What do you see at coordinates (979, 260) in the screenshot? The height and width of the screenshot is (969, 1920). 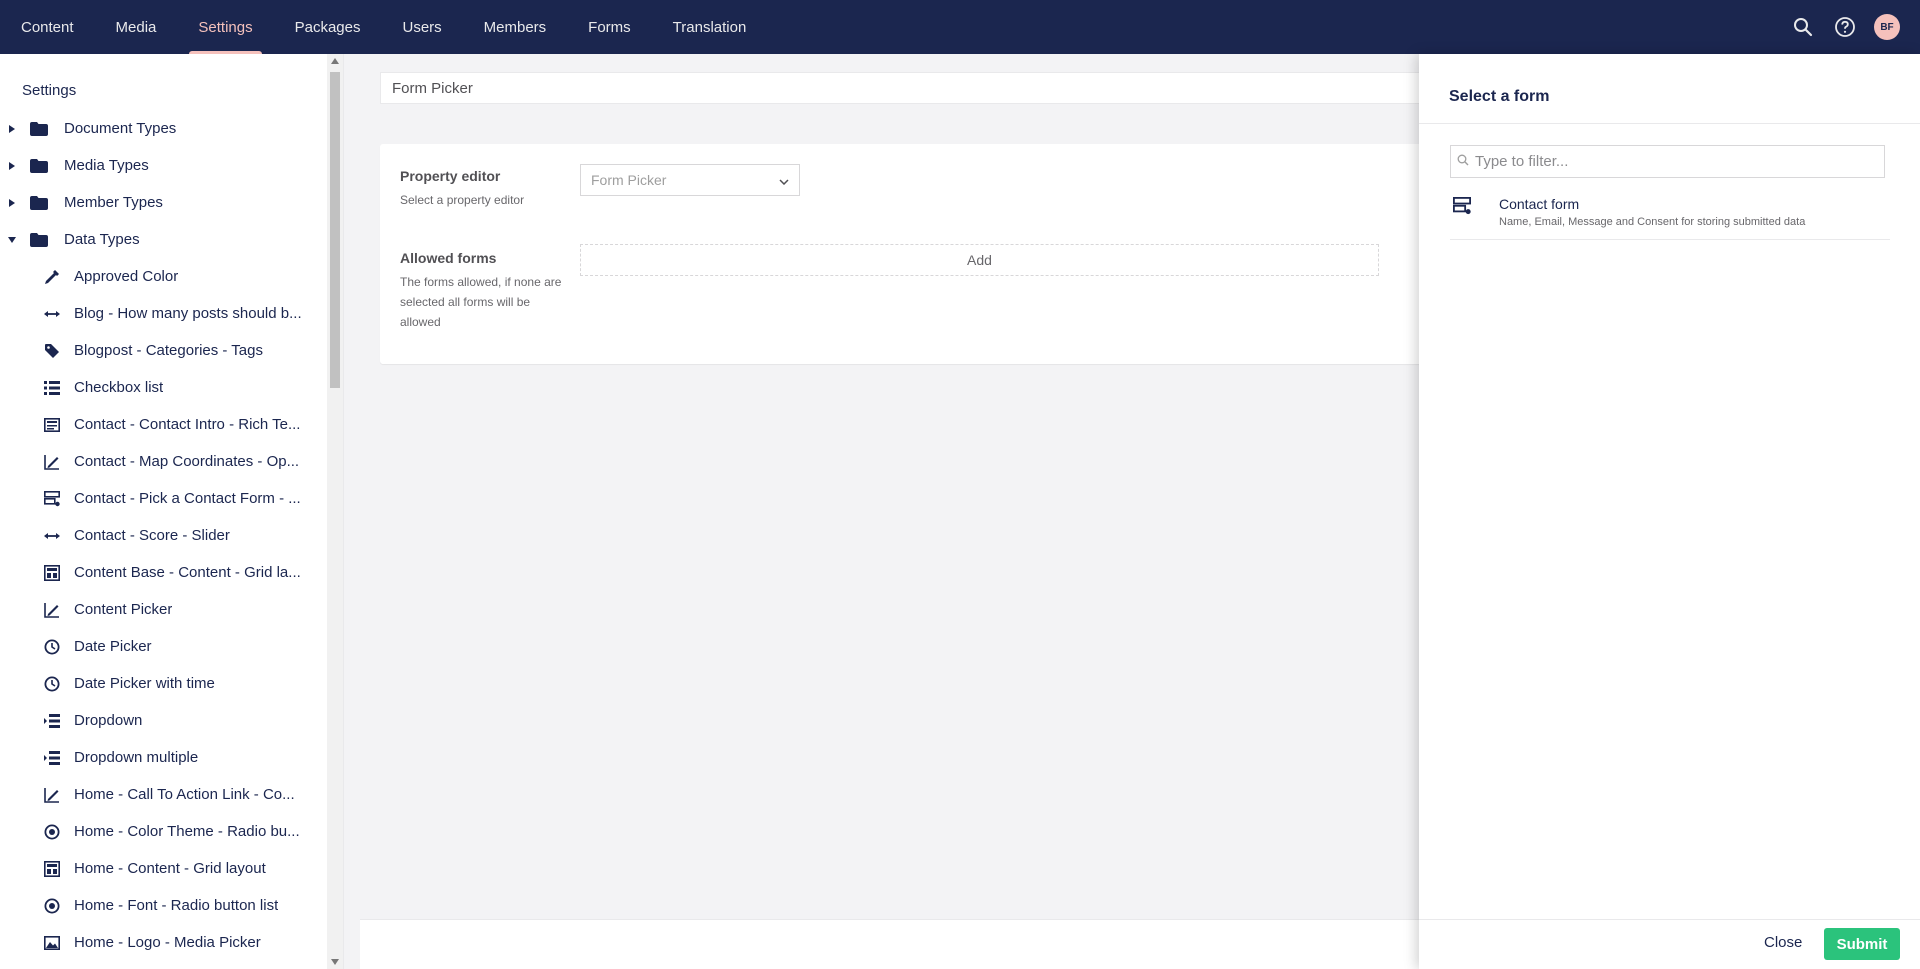 I see `add-form-button: Add` at bounding box center [979, 260].